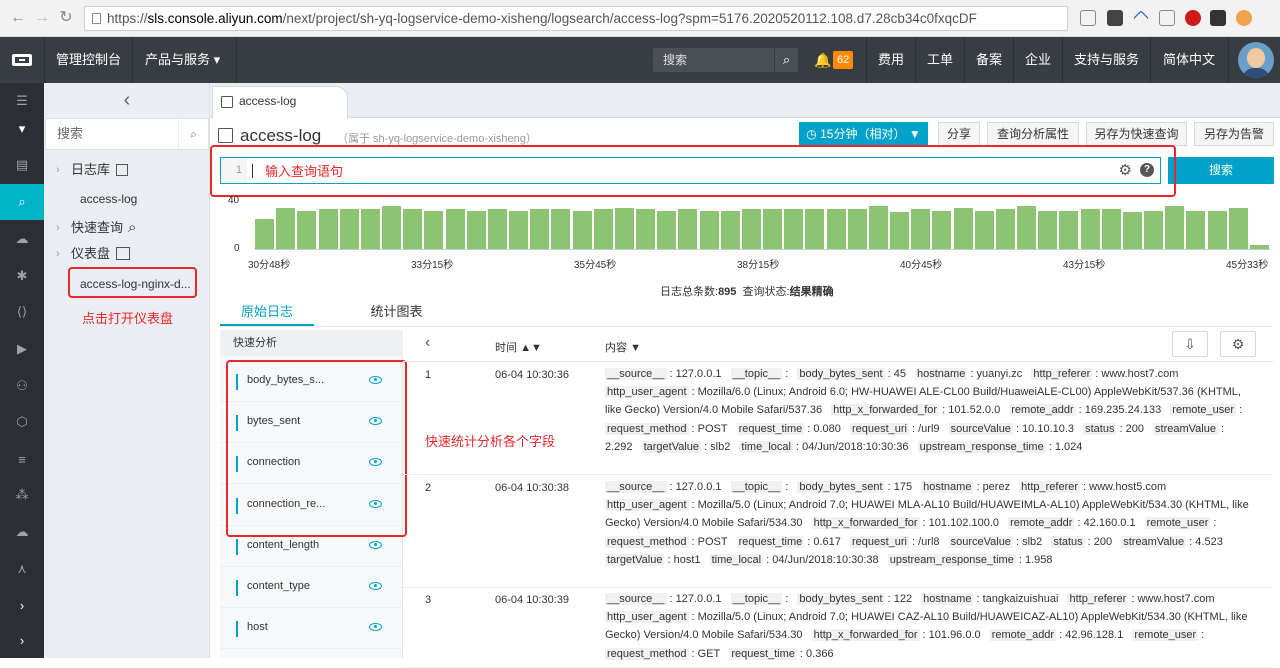 This screenshot has height=668, width=1280. I want to click on field-value: /url8, so click(928, 542).